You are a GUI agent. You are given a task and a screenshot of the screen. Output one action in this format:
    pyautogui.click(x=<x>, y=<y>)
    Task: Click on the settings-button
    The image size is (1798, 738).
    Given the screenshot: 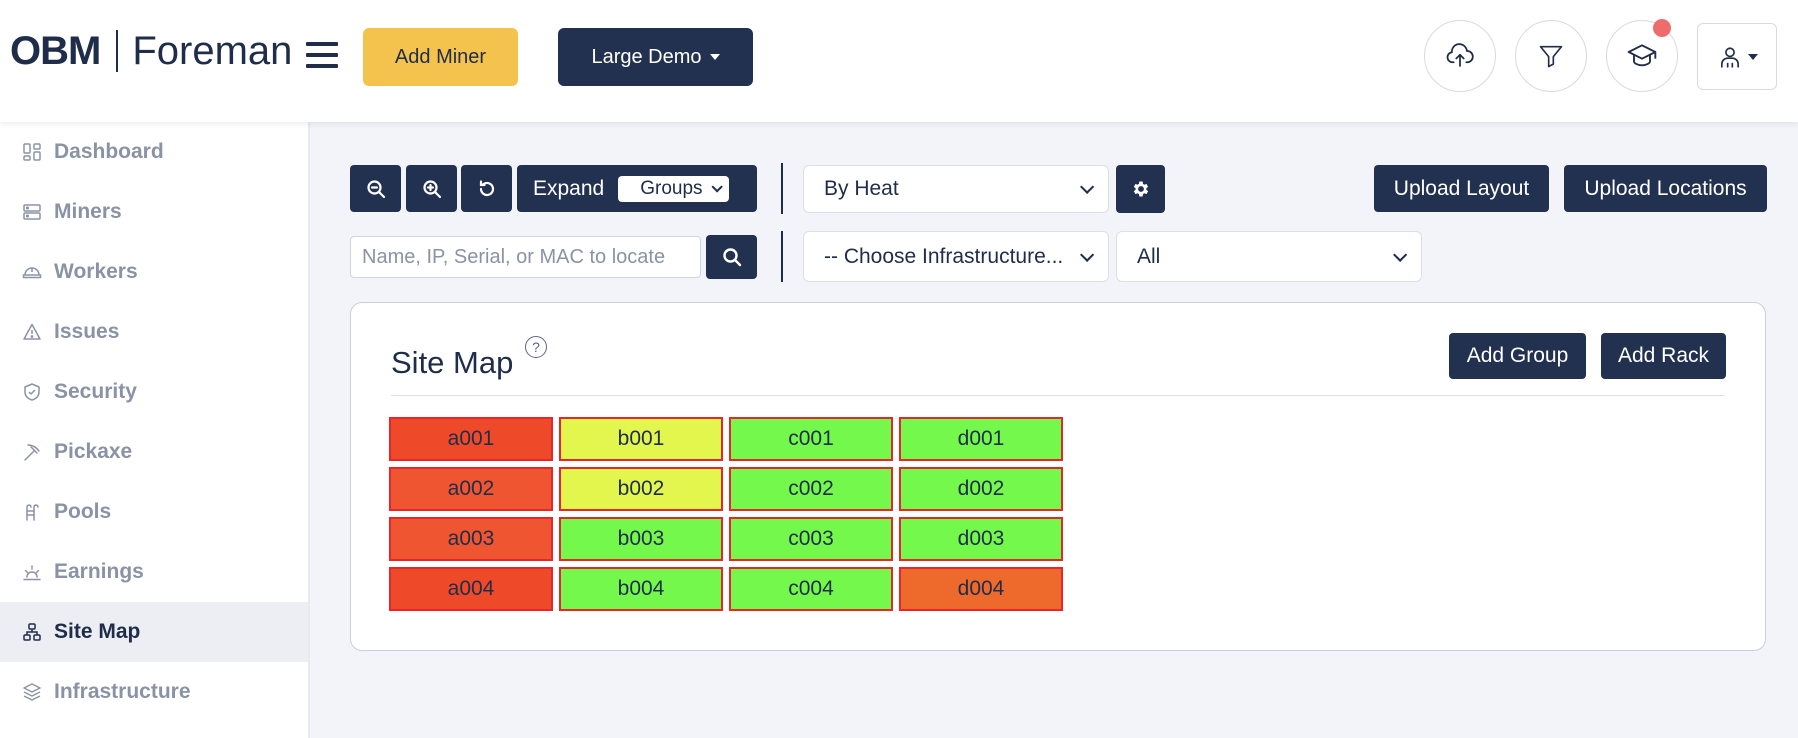 What is the action you would take?
    pyautogui.click(x=1140, y=189)
    